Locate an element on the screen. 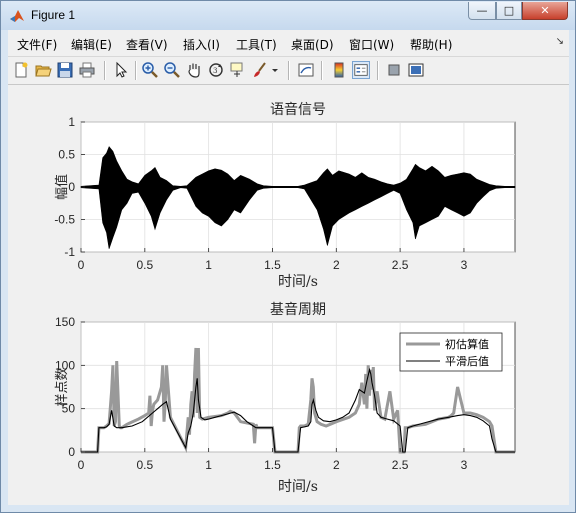 The image size is (576, 513). menu-file: 文件(F) is located at coordinates (37, 44).